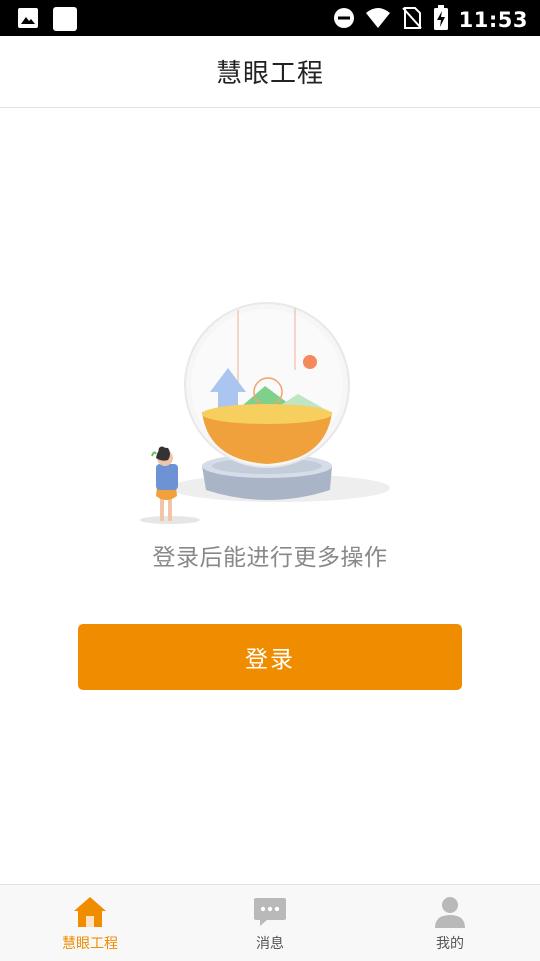 Image resolution: width=540 pixels, height=961 pixels. Describe the element at coordinates (65, 21) in the screenshot. I see `square-icon` at that location.